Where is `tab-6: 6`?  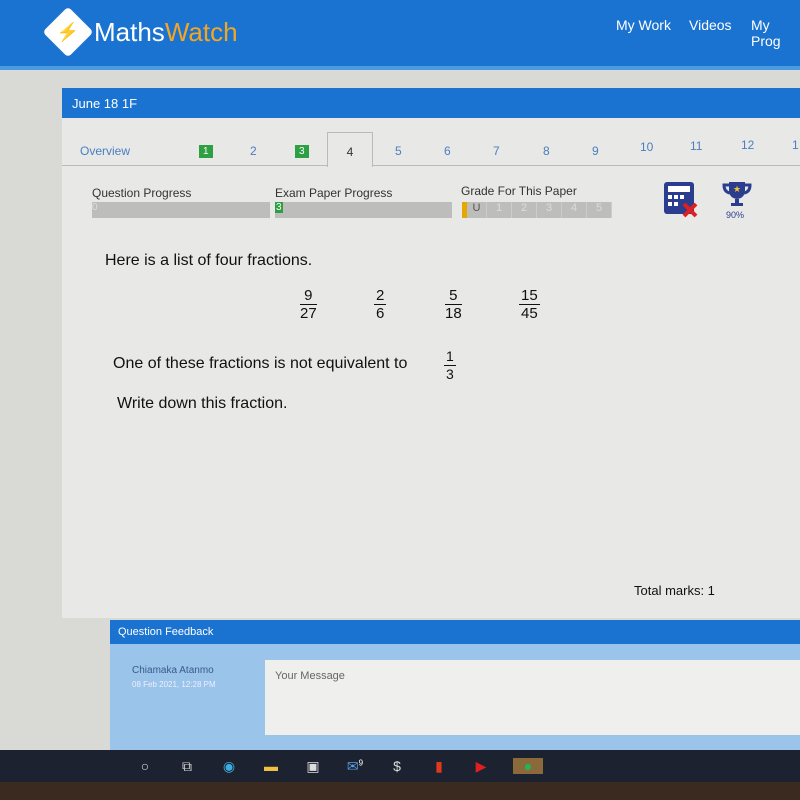 tab-6: 6 is located at coordinates (447, 151).